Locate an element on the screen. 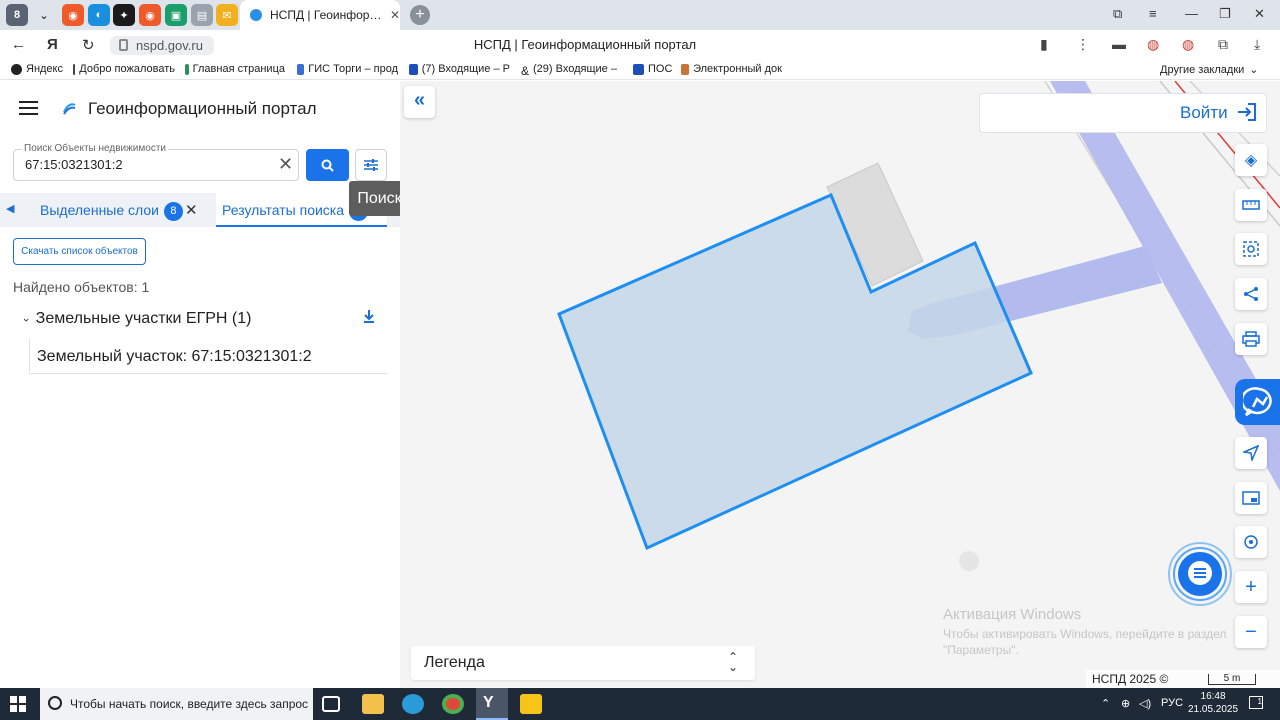  zoom-out-button: − is located at coordinates (1251, 632).